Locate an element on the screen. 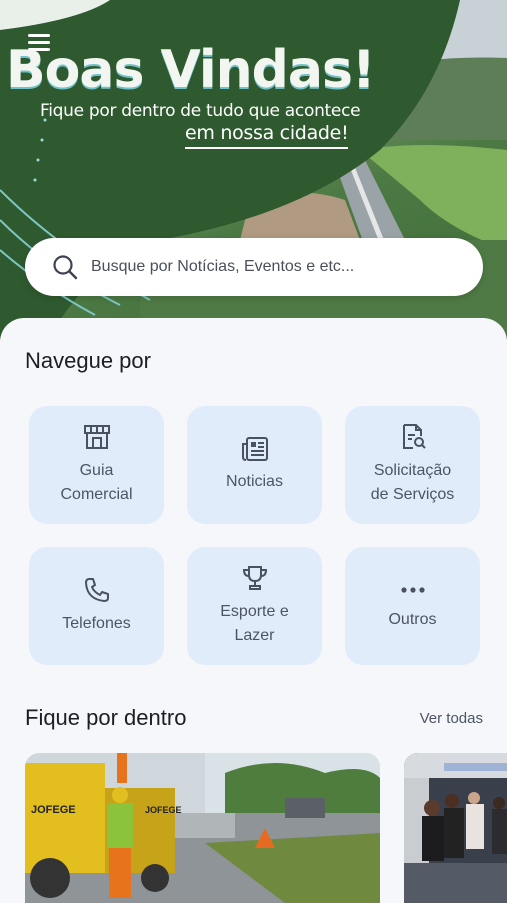 The height and width of the screenshot is (903, 507). newspaper-icon is located at coordinates (254, 449).